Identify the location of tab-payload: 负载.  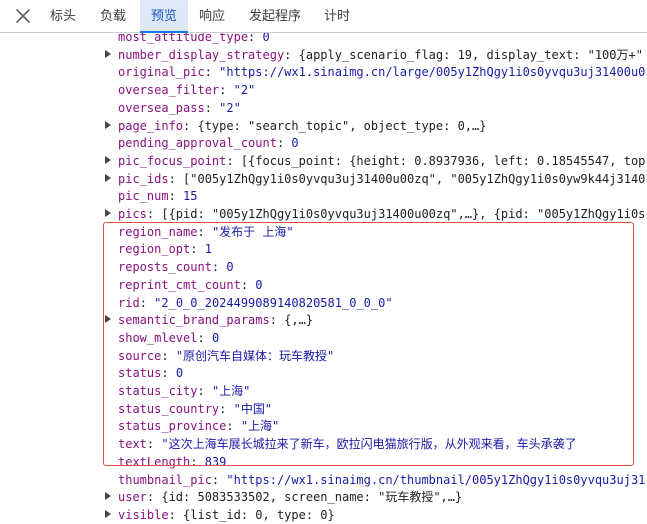
(113, 16).